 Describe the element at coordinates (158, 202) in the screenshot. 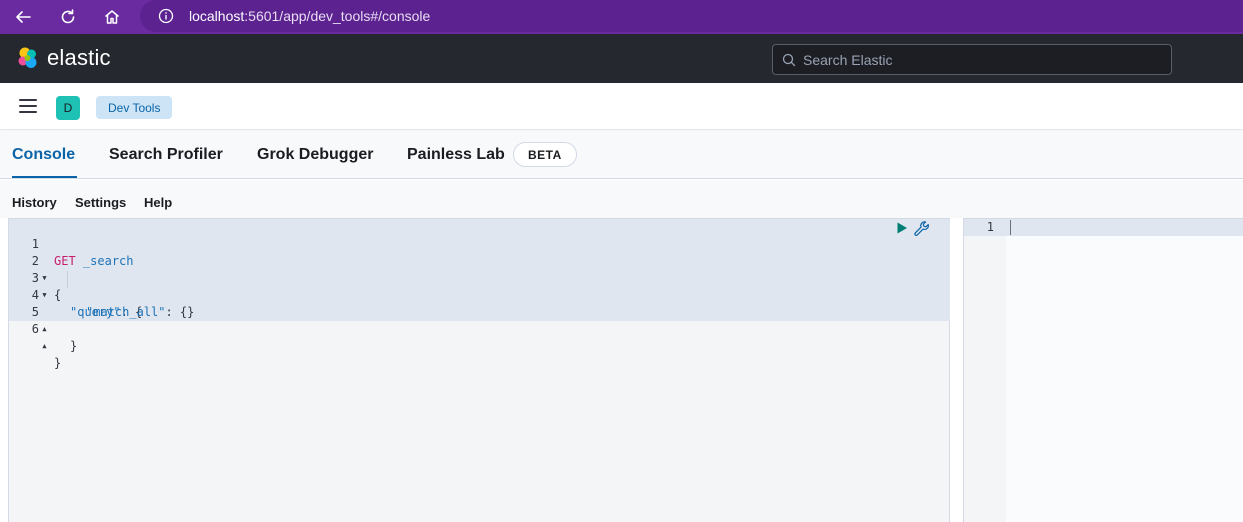

I see `help-menu-item: Help` at that location.